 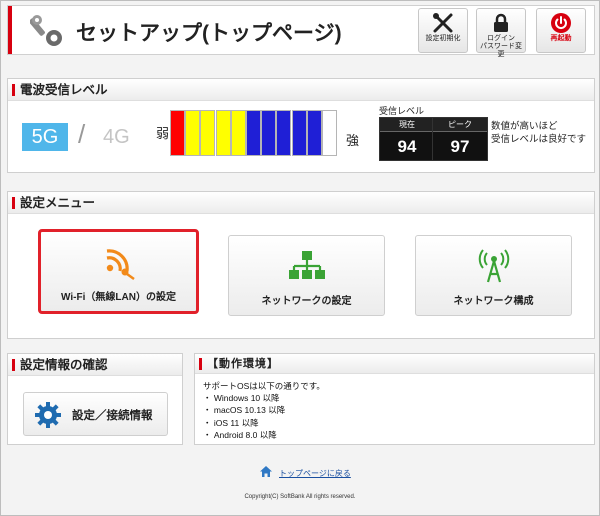 I want to click on os-item-macos: ・ macOS 10.13 以降, so click(x=244, y=410).